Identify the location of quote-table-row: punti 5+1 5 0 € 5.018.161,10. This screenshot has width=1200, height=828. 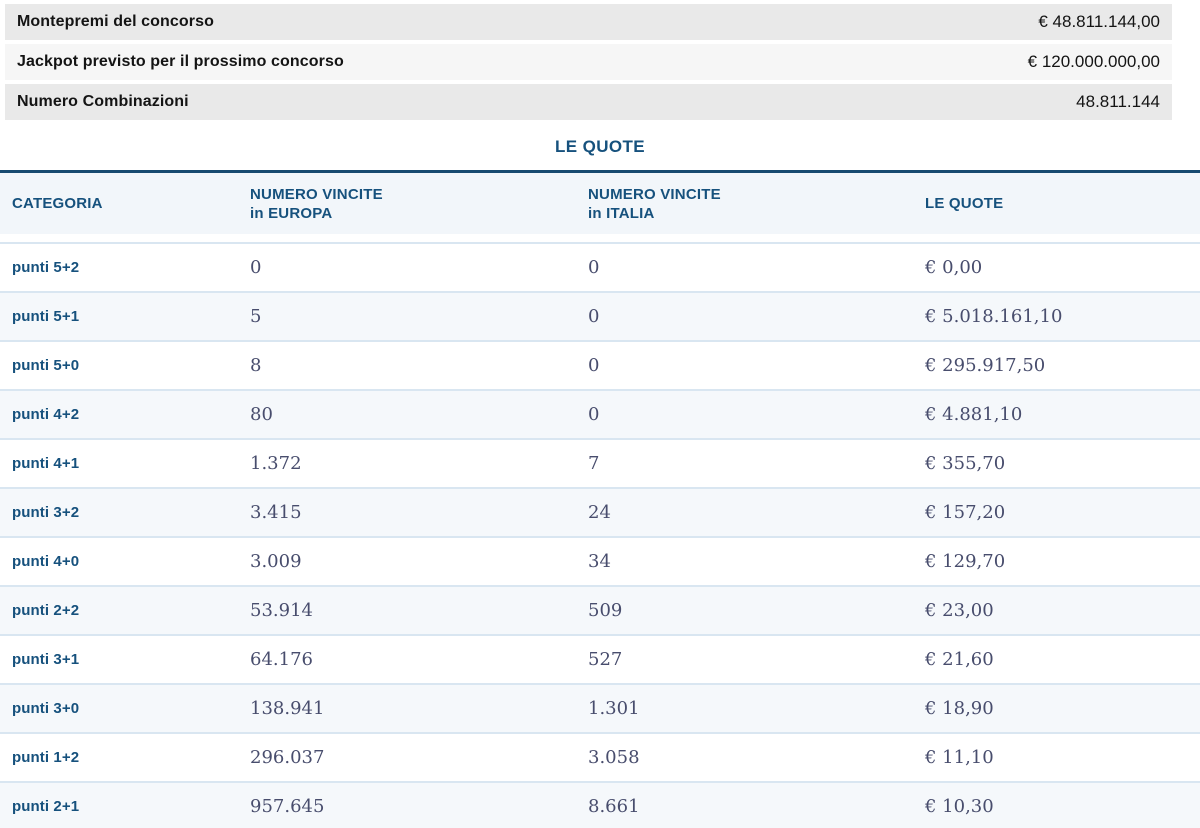
(600, 315).